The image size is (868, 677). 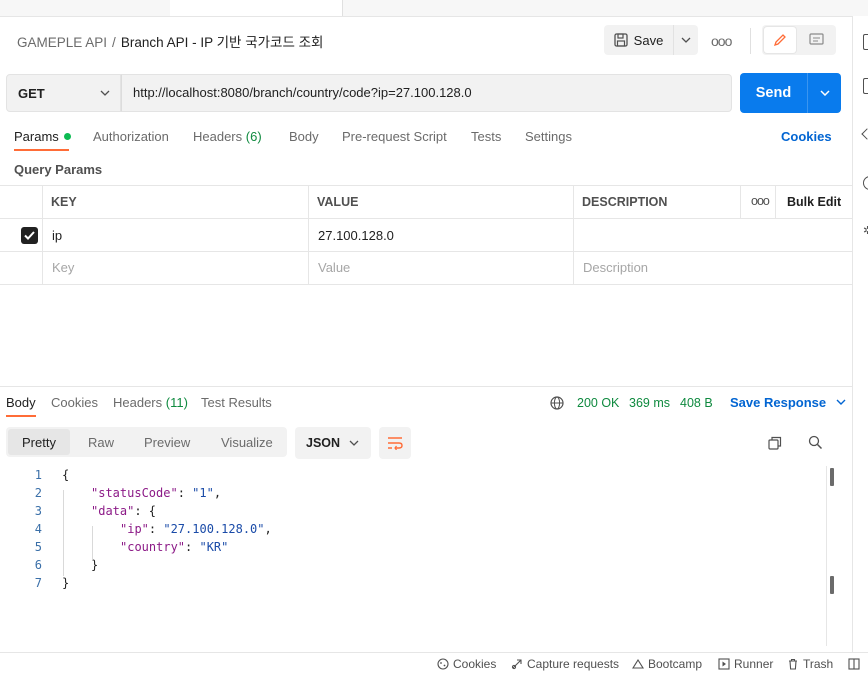 What do you see at coordinates (38, 493) in the screenshot?
I see `line-number: 2` at bounding box center [38, 493].